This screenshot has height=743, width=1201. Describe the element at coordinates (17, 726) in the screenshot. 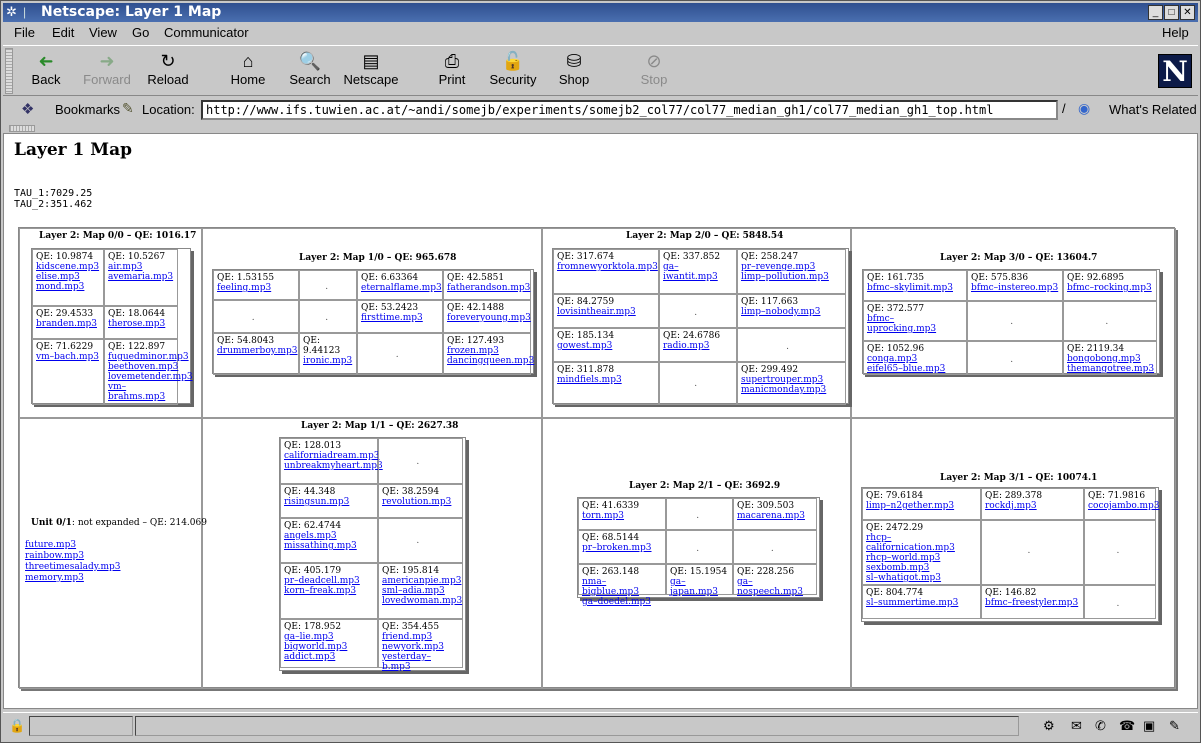

I see `security-lock-icon: 🔒` at that location.